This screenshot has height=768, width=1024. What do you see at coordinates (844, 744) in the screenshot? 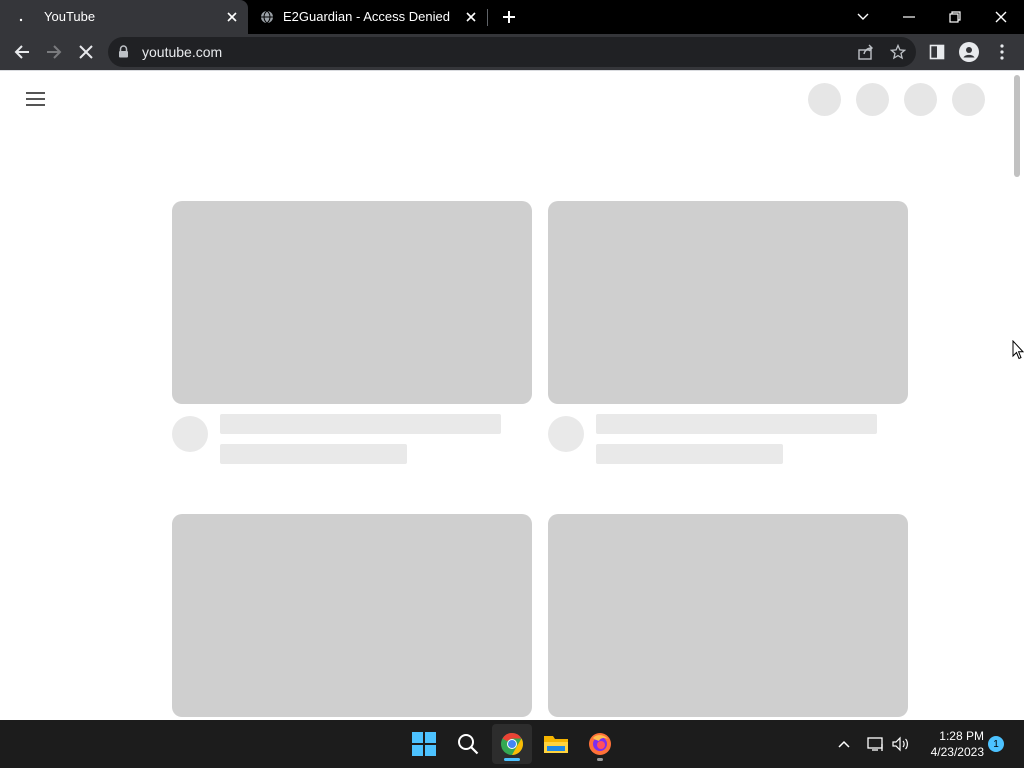
I see `show-hidden-icons-chevron-icon` at bounding box center [844, 744].